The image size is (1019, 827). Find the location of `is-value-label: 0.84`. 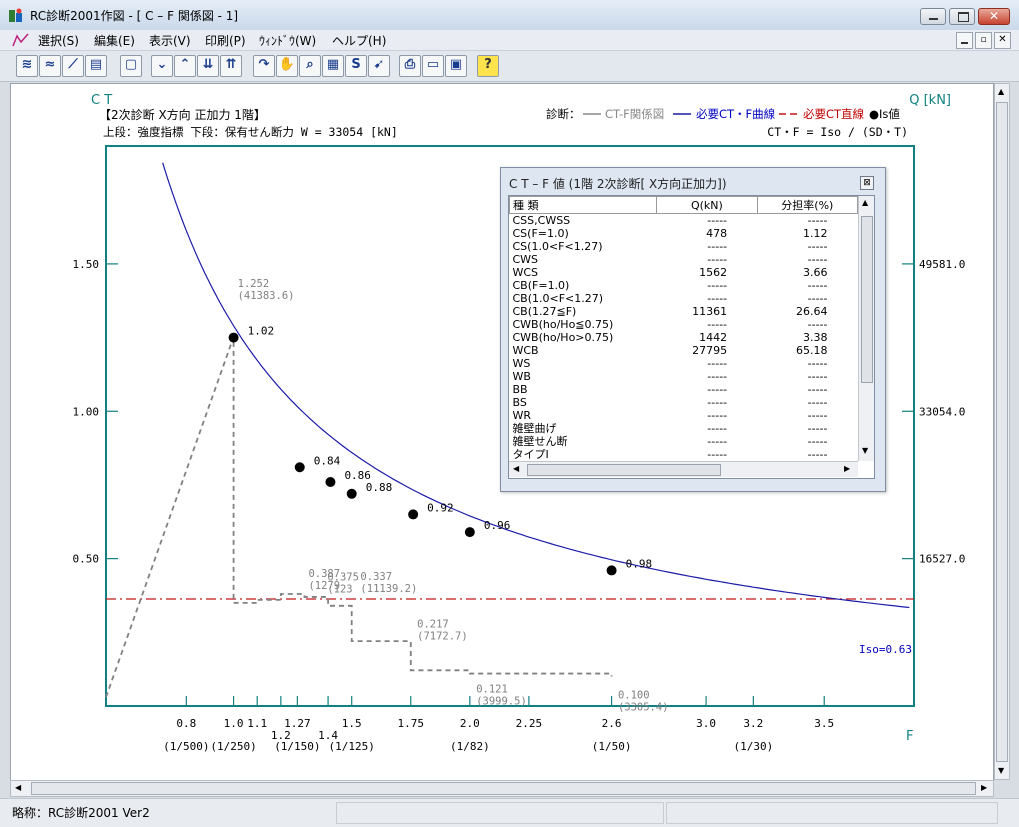

is-value-label: 0.84 is located at coordinates (327, 460).